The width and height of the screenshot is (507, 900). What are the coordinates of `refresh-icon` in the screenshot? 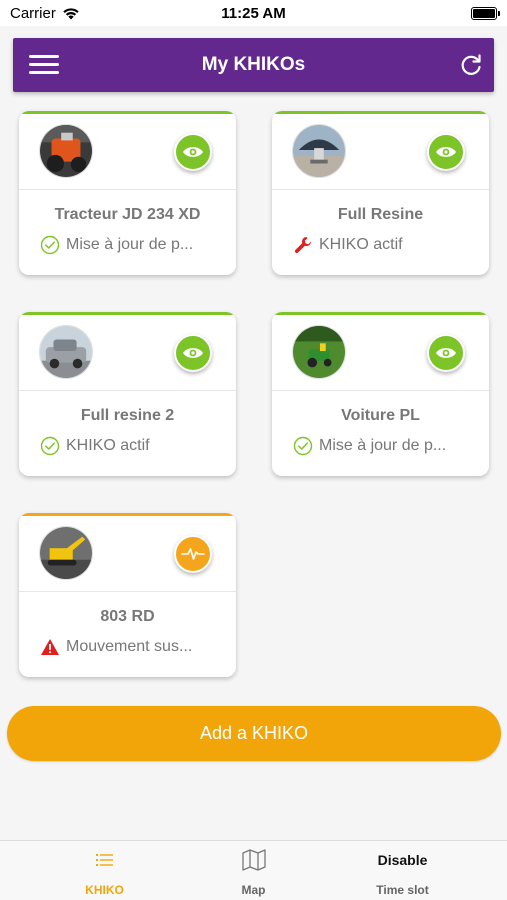 It's located at (471, 65).